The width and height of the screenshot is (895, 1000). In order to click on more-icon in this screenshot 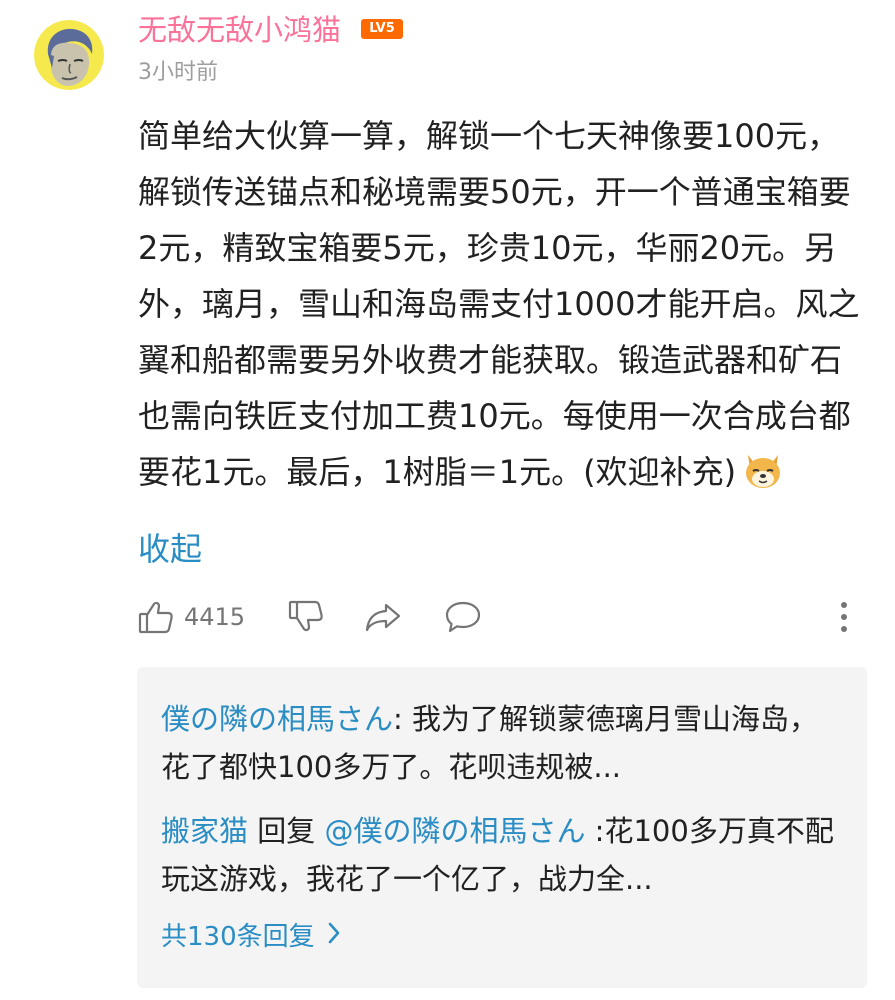, I will do `click(844, 620)`.